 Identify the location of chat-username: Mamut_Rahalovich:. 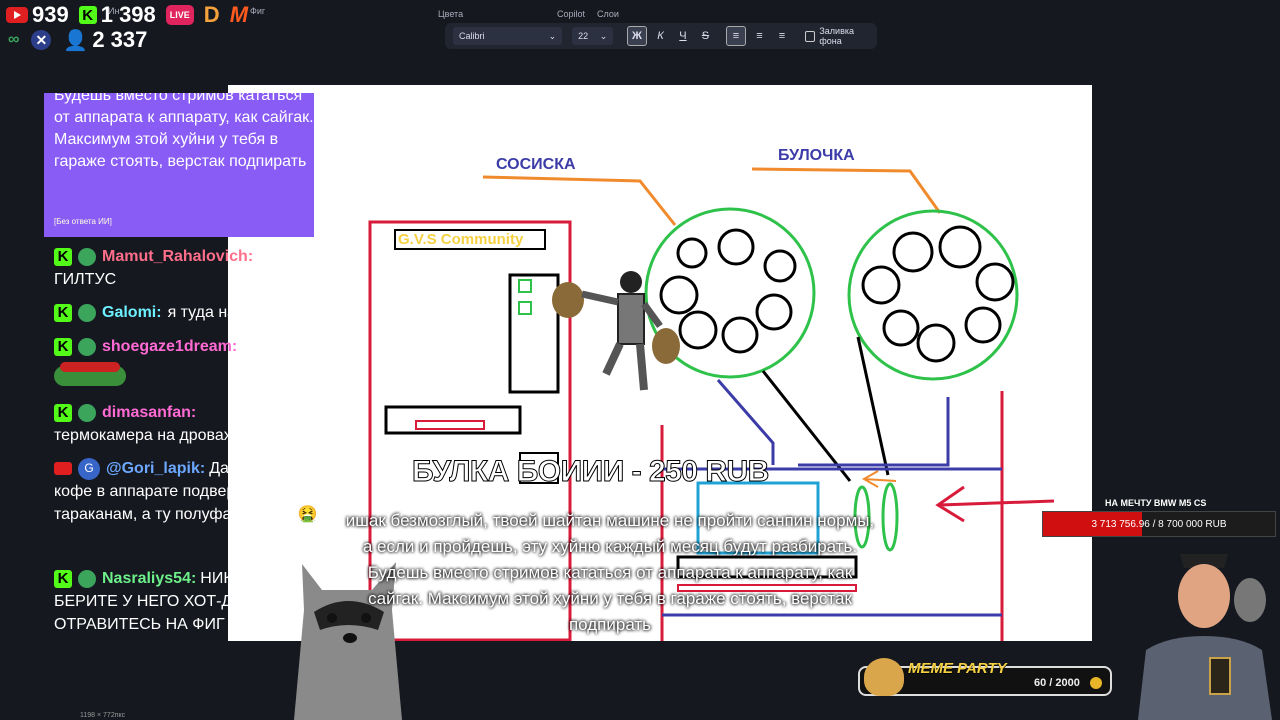
(177, 256).